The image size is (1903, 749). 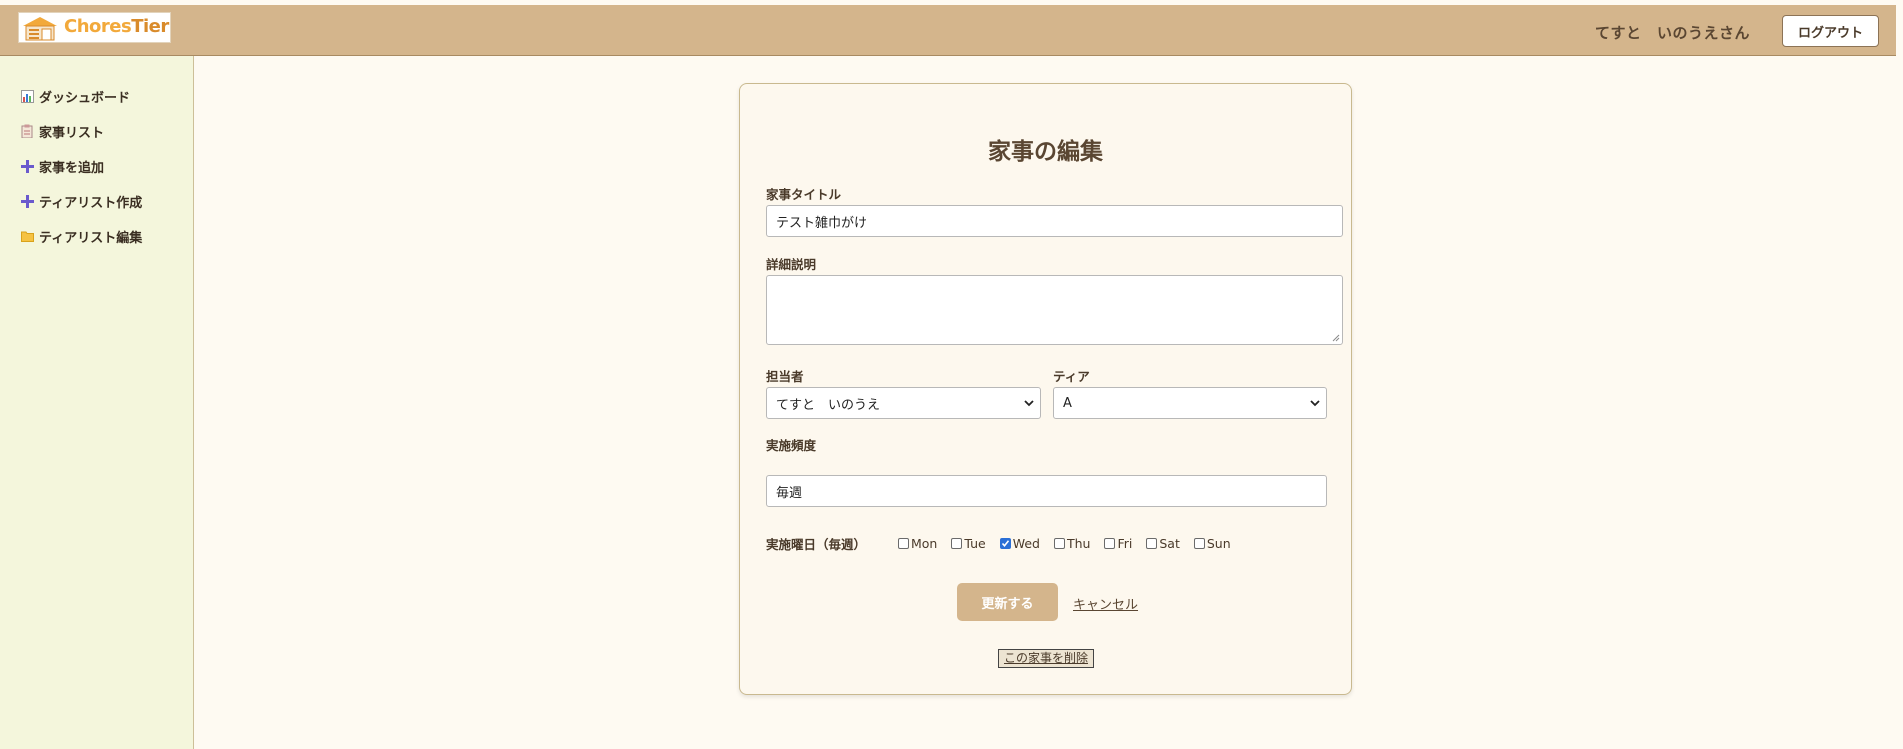 What do you see at coordinates (791, 445) in the screenshot?
I see `frequency-label: 実施頻度` at bounding box center [791, 445].